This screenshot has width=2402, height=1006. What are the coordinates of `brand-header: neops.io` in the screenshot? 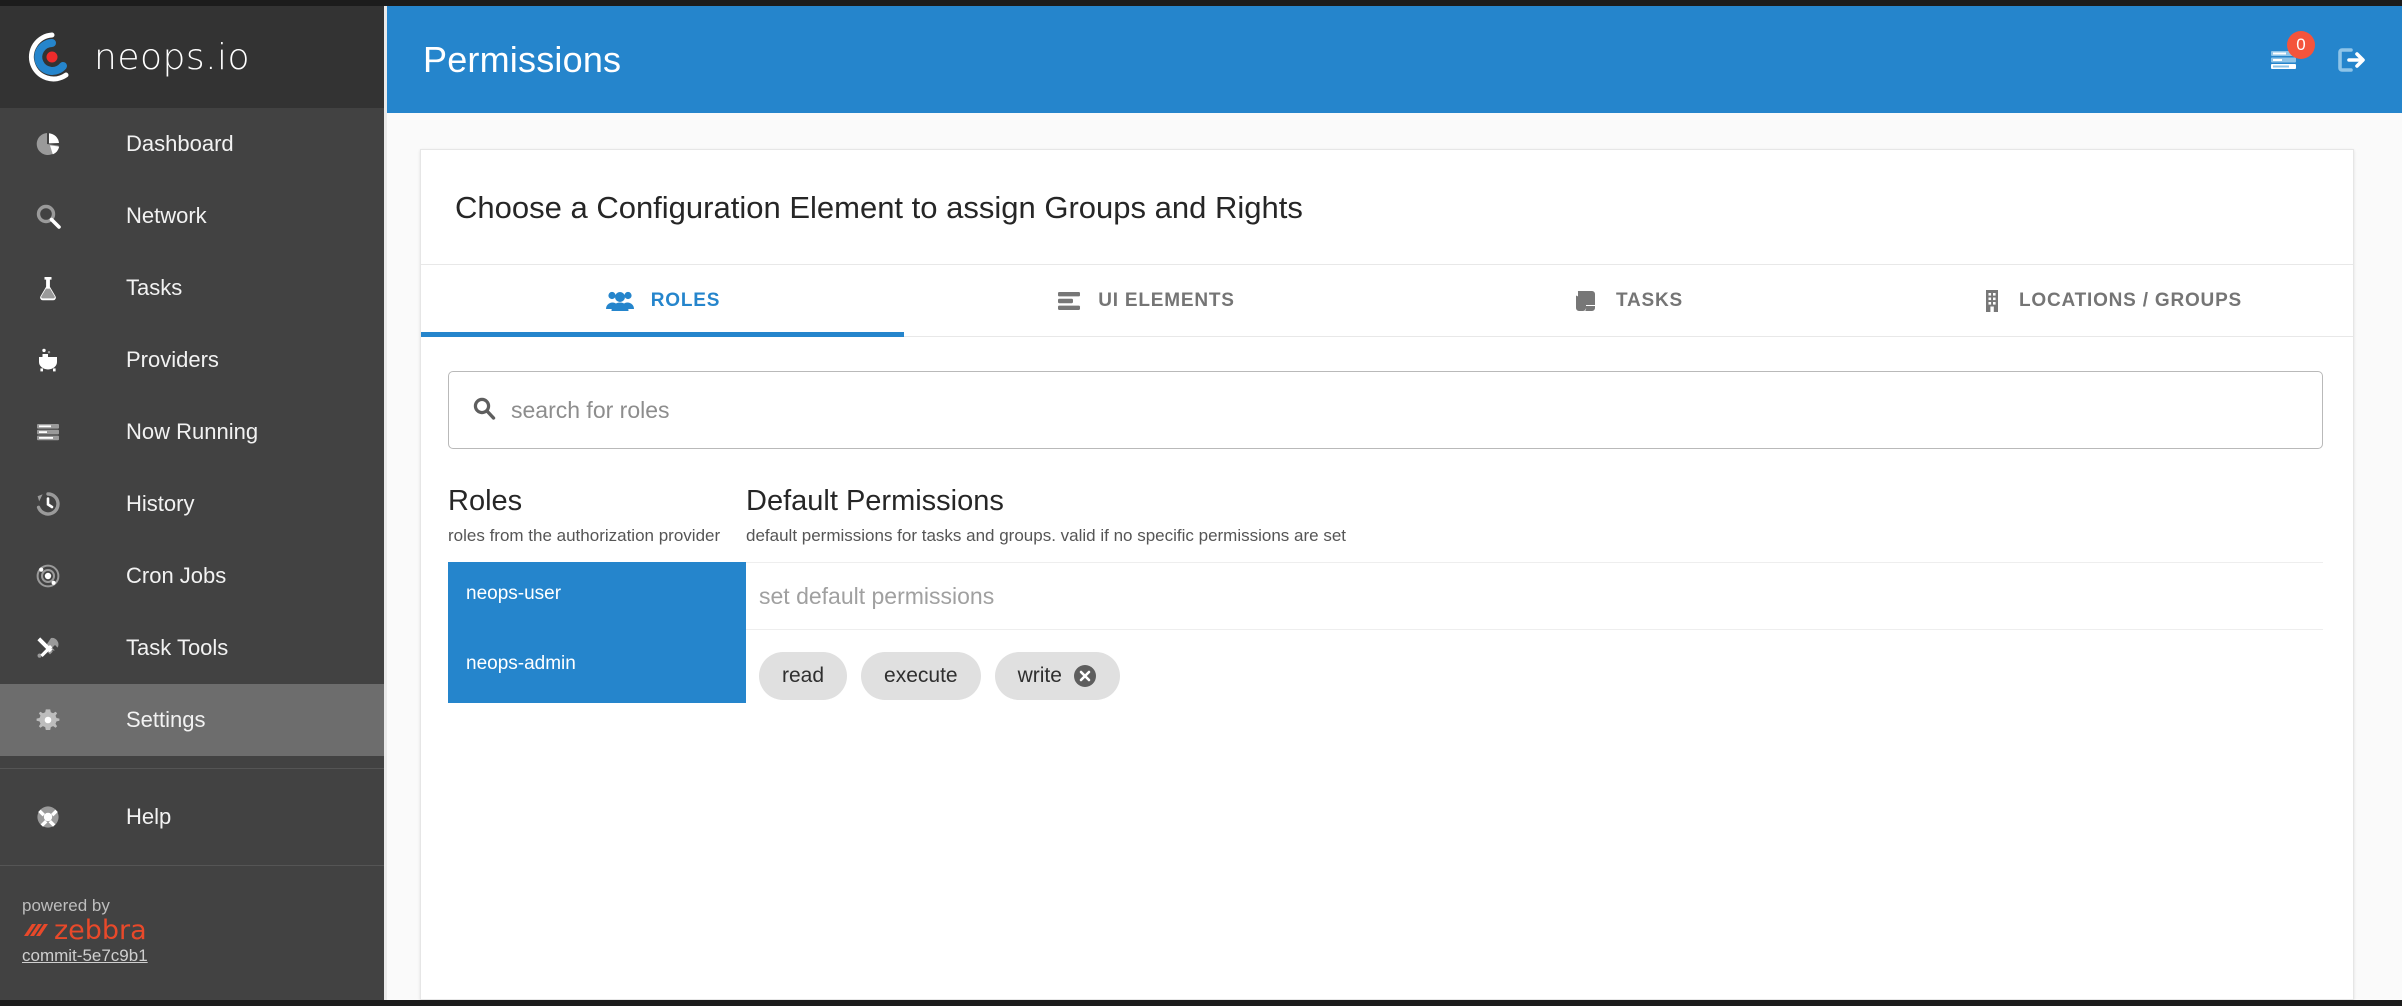 It's located at (192, 57).